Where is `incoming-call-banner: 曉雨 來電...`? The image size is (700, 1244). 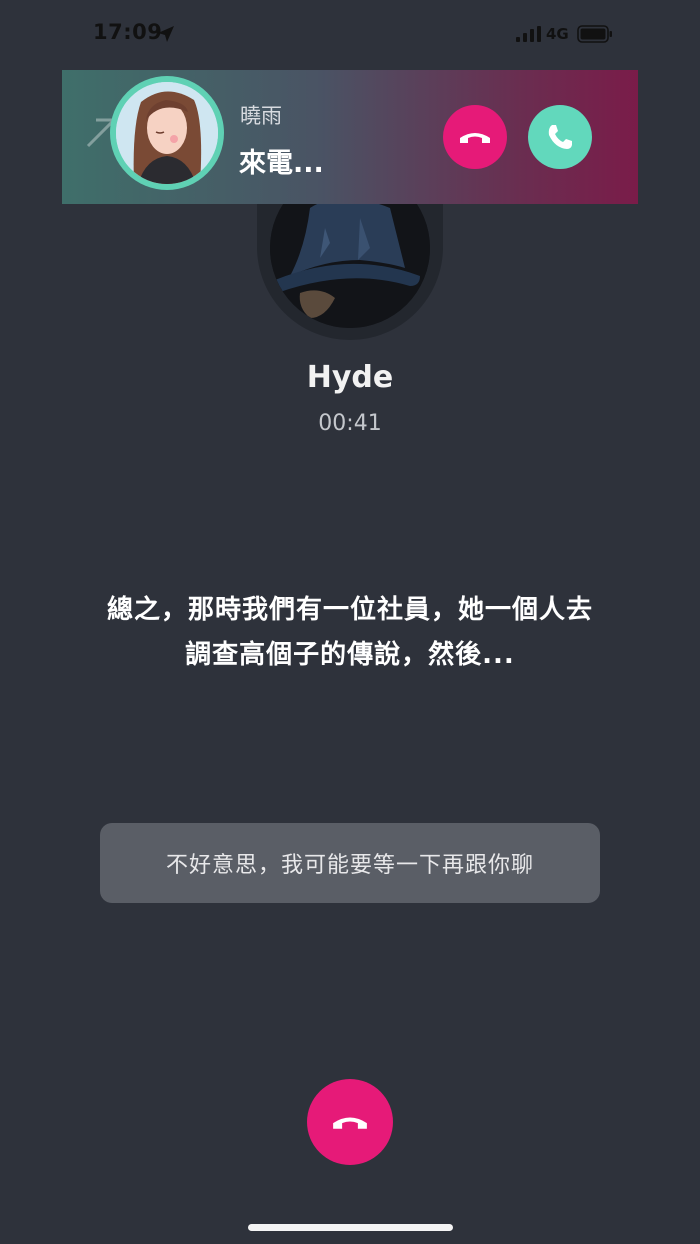
incoming-call-banner: 曉雨 來電... is located at coordinates (350, 137).